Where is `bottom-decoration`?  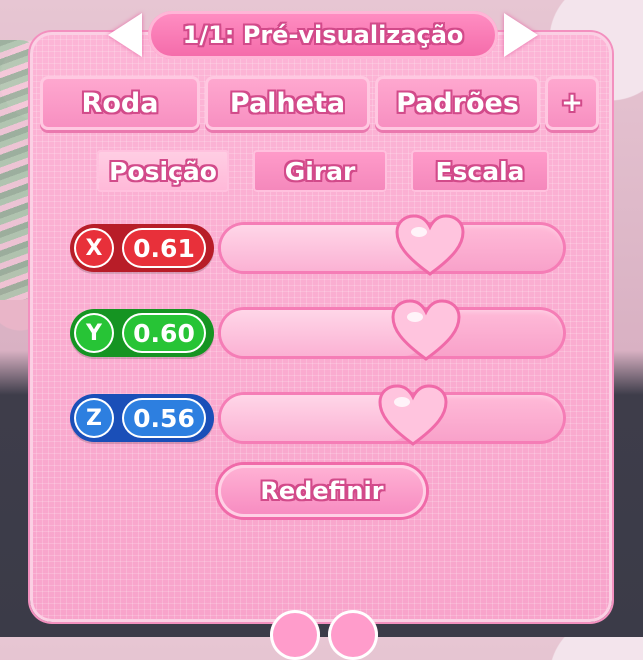 bottom-decoration is located at coordinates (325, 635).